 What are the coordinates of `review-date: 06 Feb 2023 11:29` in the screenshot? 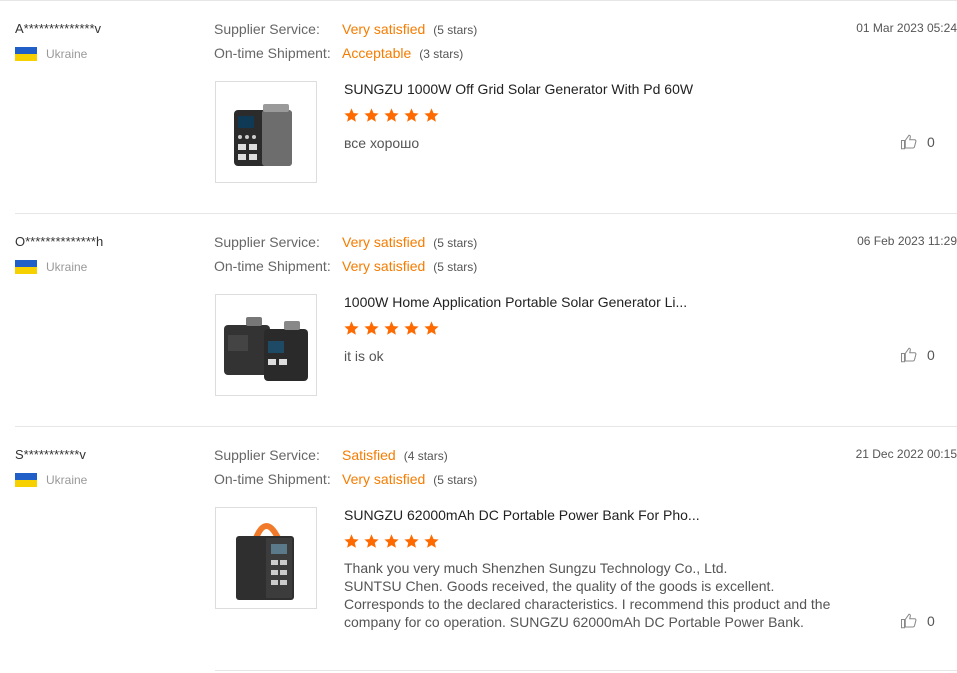 It's located at (907, 241).